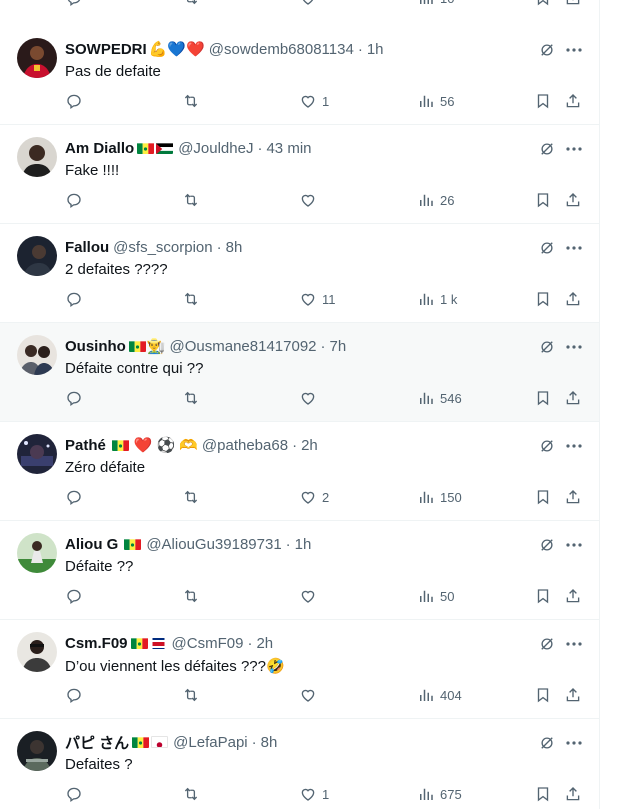 This screenshot has width=617, height=809. What do you see at coordinates (439, 794) in the screenshot?
I see `views-button: 675` at bounding box center [439, 794].